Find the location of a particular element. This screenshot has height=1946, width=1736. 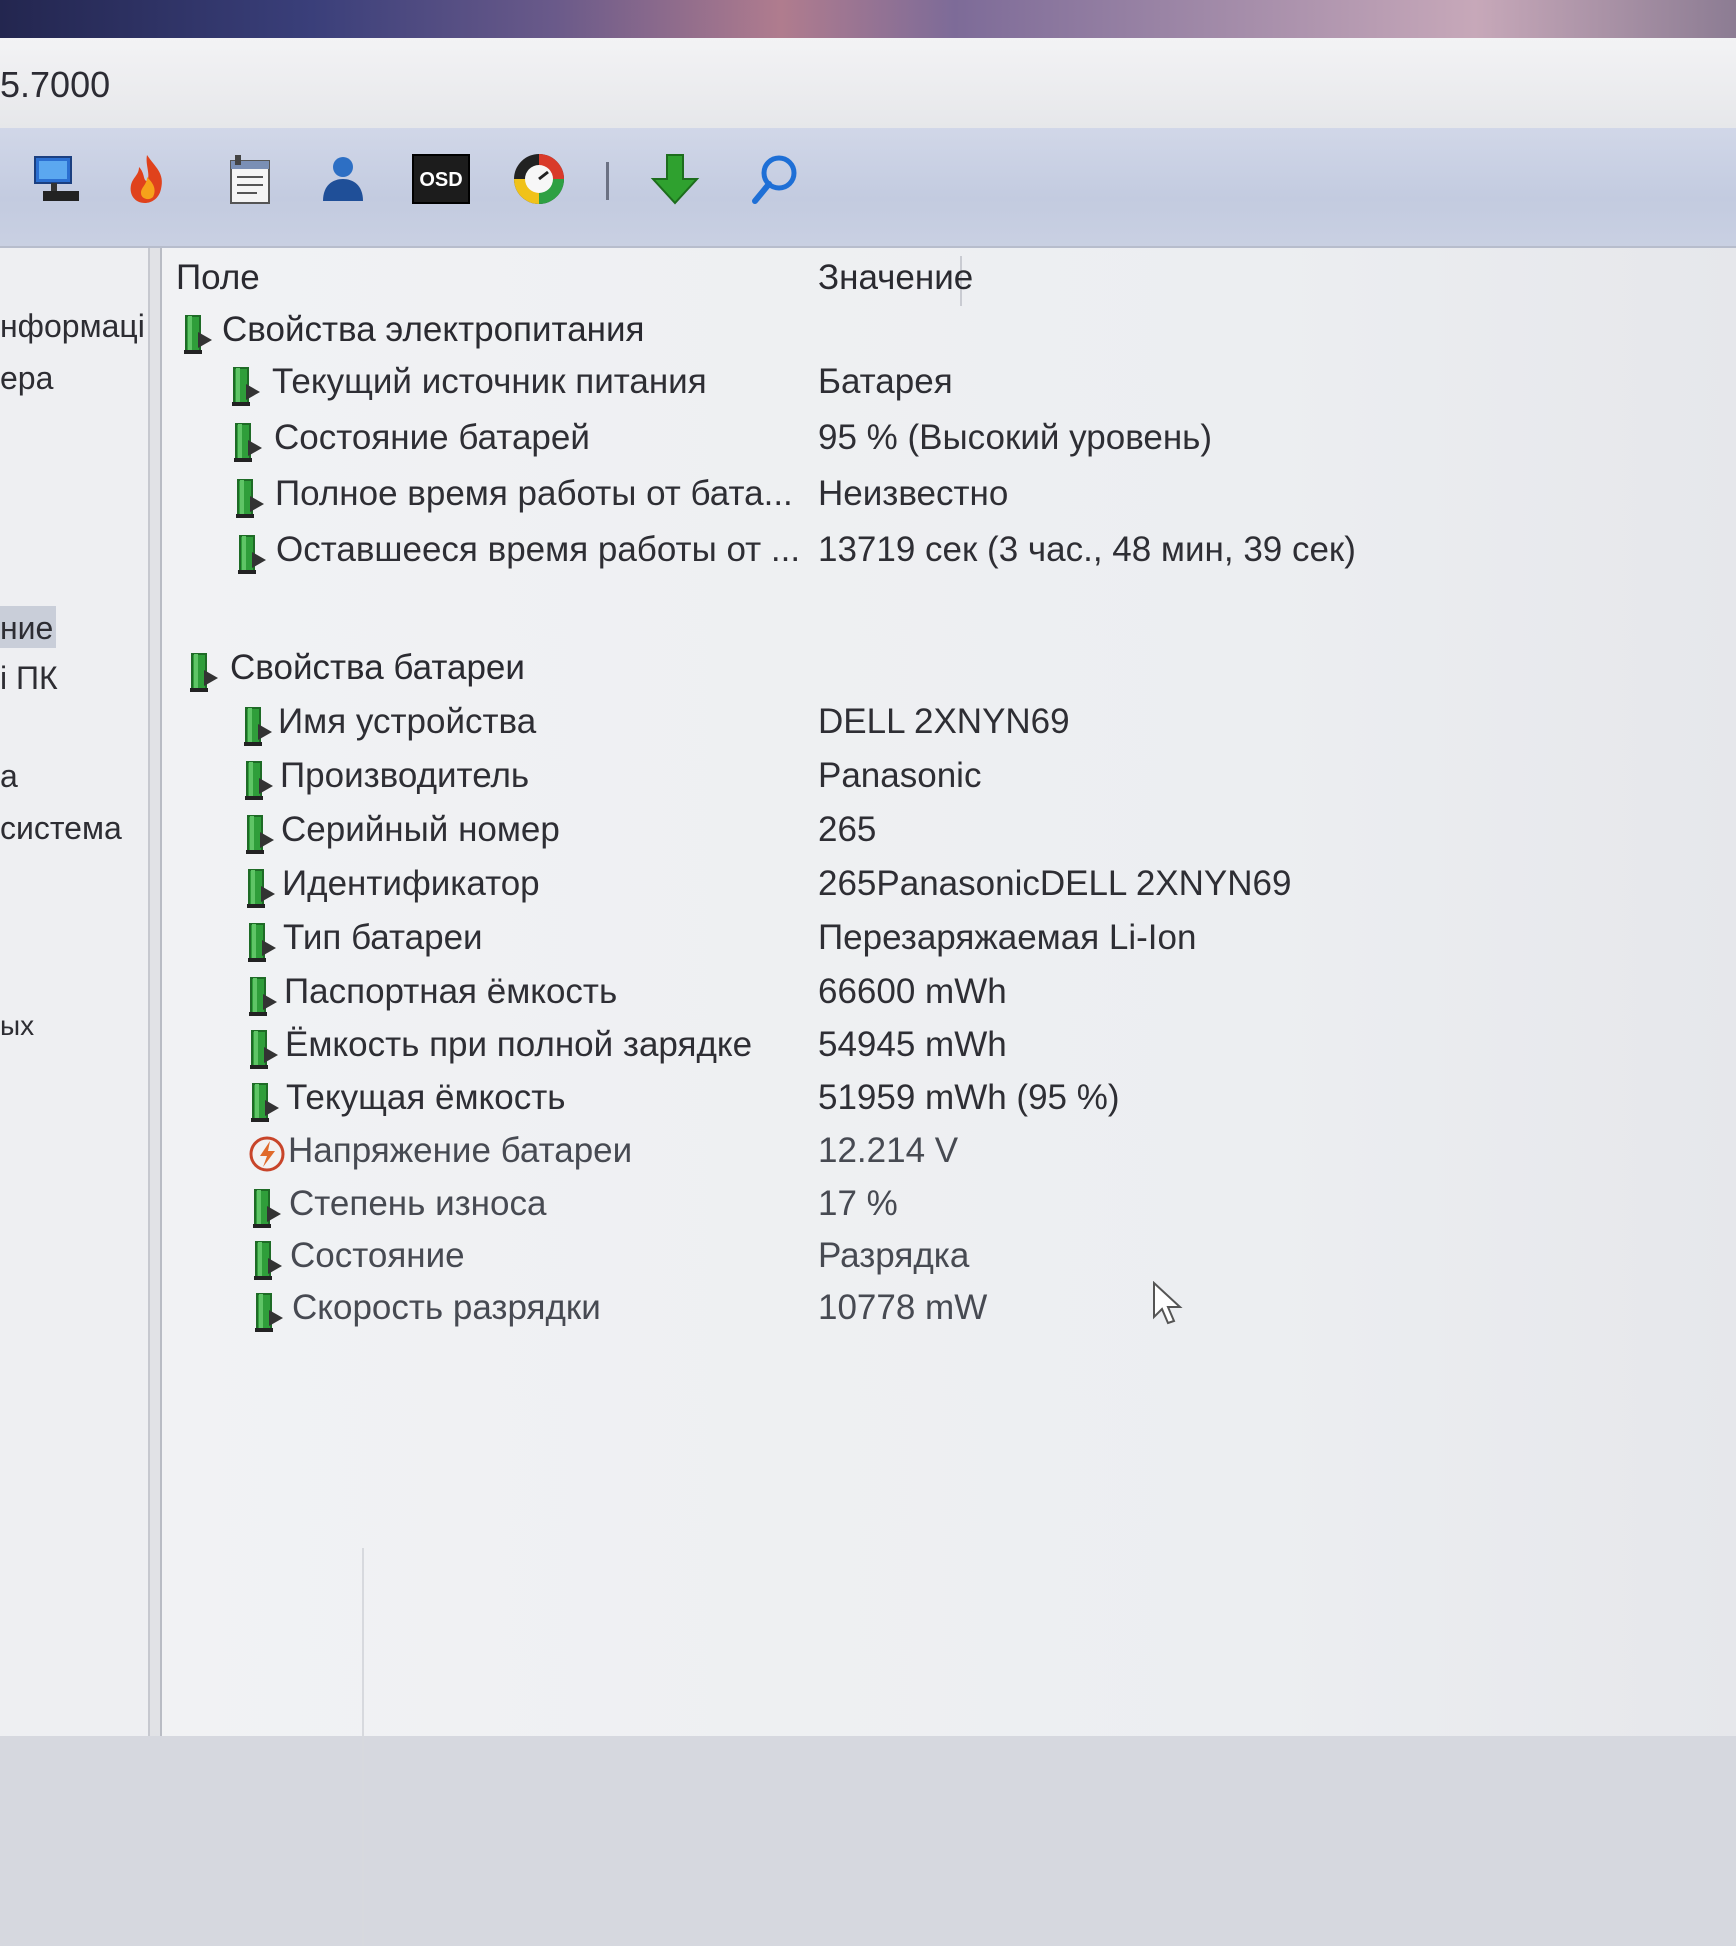

row-value: Батарея is located at coordinates (885, 381).